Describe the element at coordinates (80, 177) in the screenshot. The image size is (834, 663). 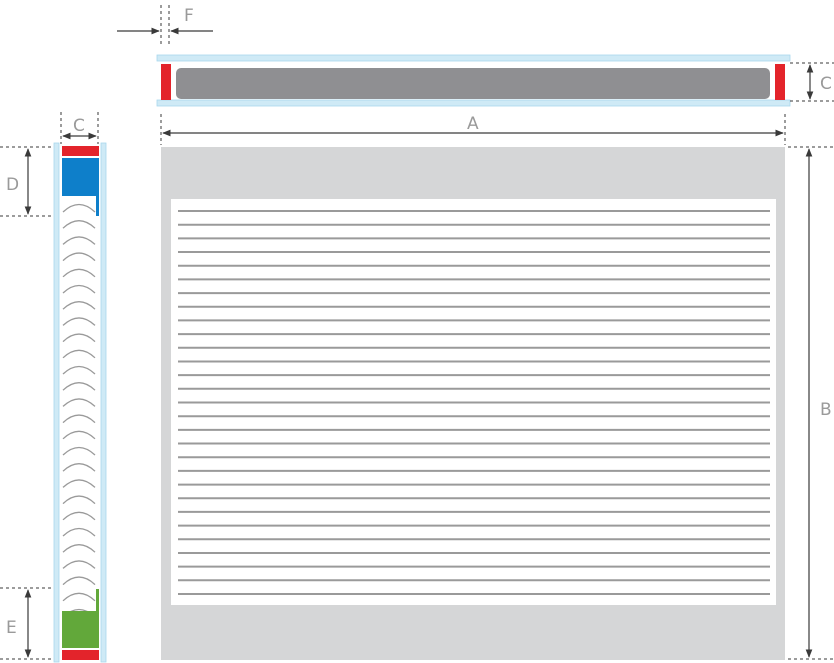
I see `side-blue-block` at that location.